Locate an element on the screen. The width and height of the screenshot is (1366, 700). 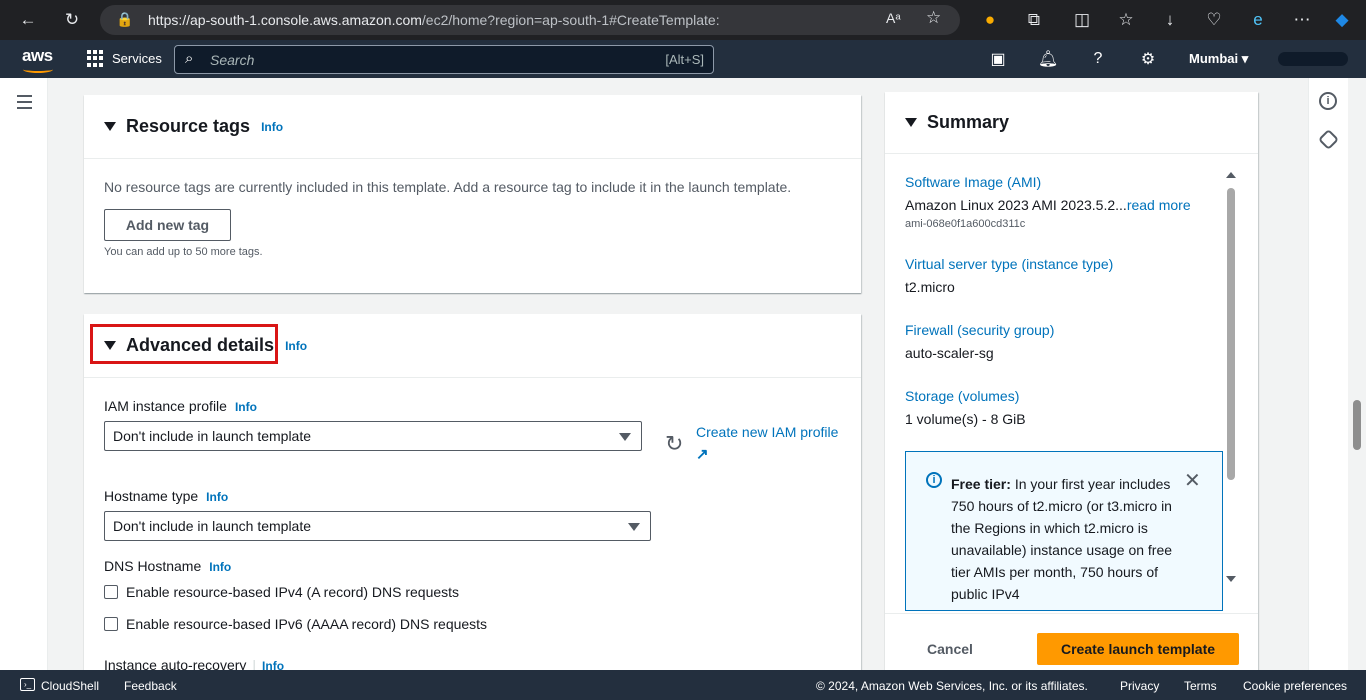
summary-title: Summary is located at coordinates (968, 122).